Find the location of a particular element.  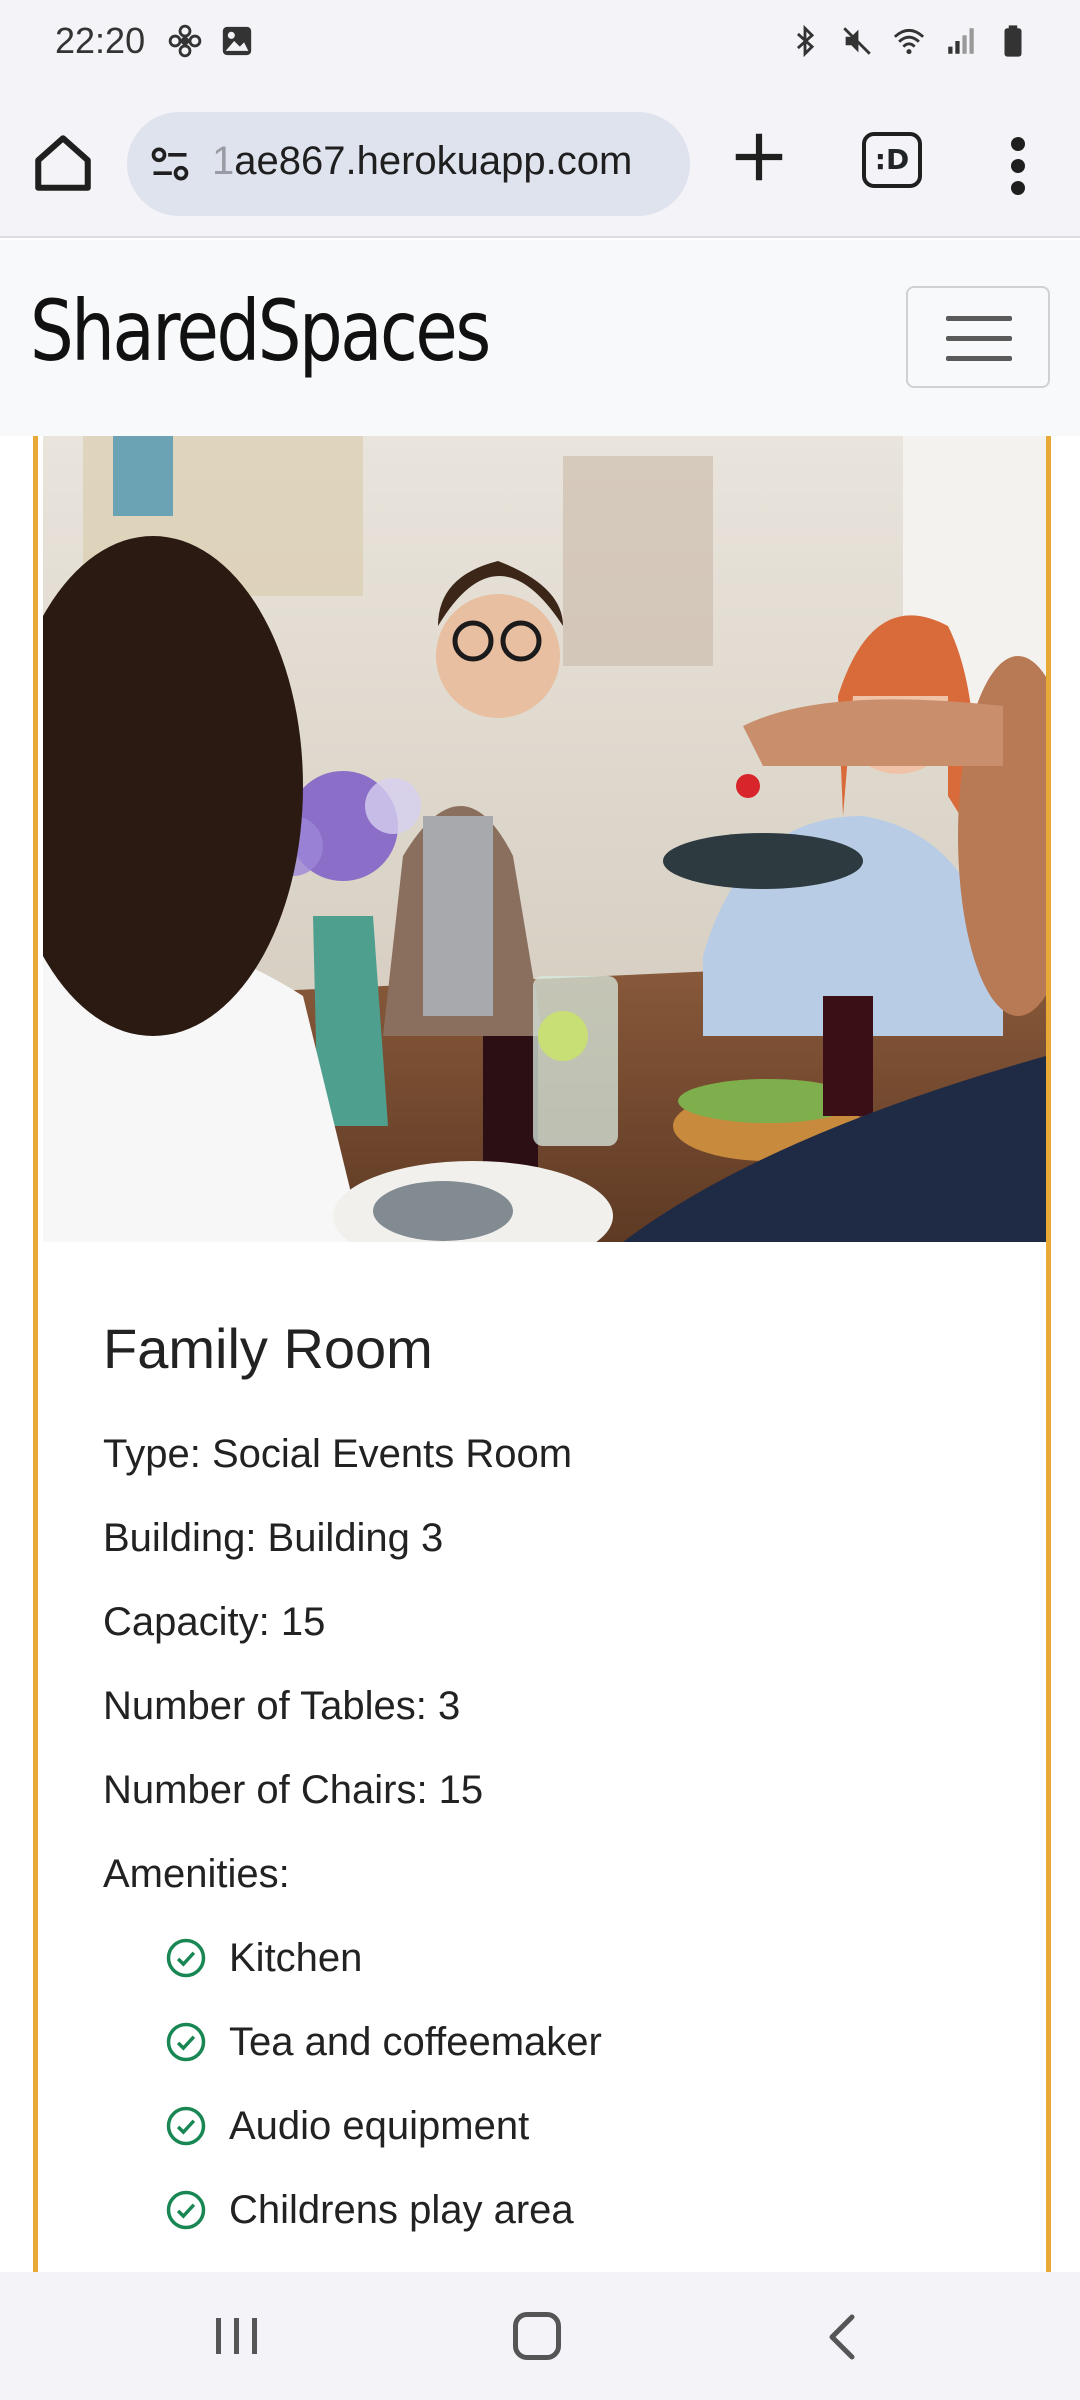

amenity-label: Kitchen is located at coordinates (296, 1958).